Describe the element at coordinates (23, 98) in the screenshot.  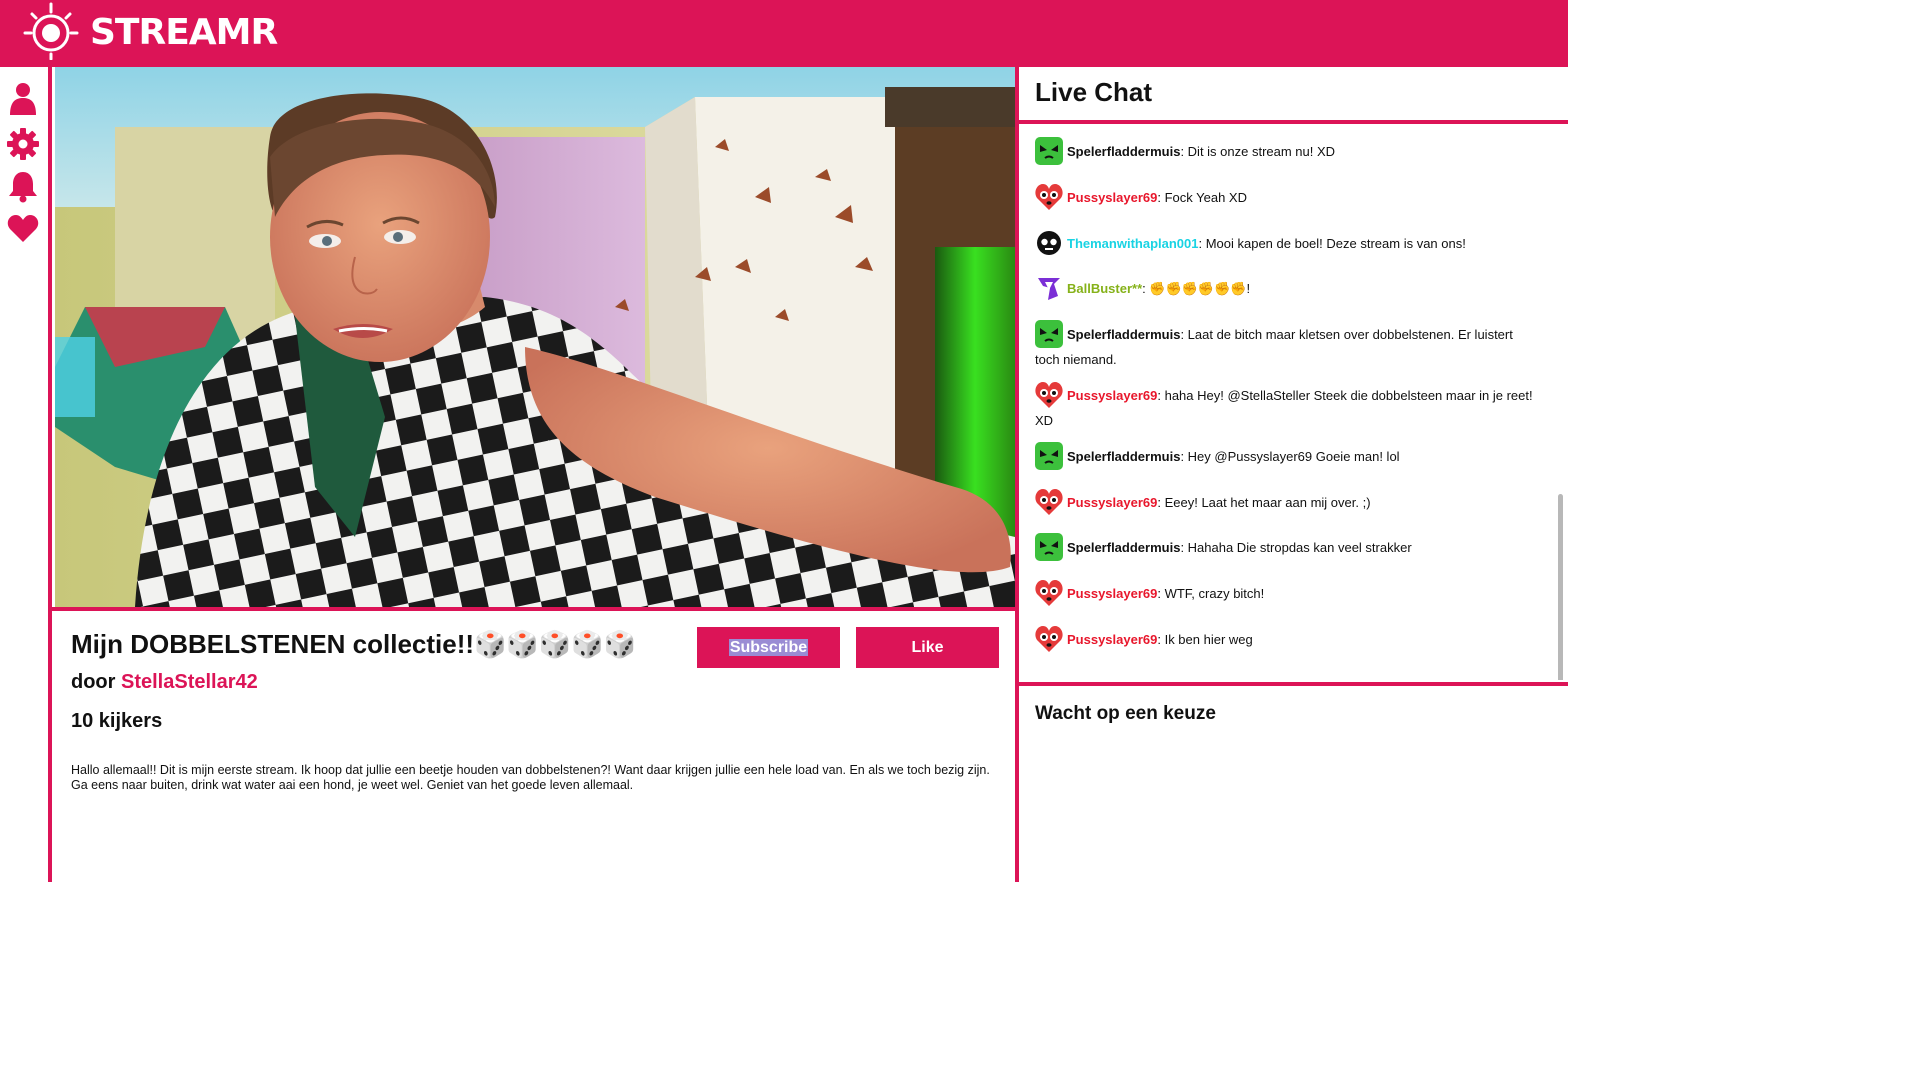
I see `profile-icon` at that location.